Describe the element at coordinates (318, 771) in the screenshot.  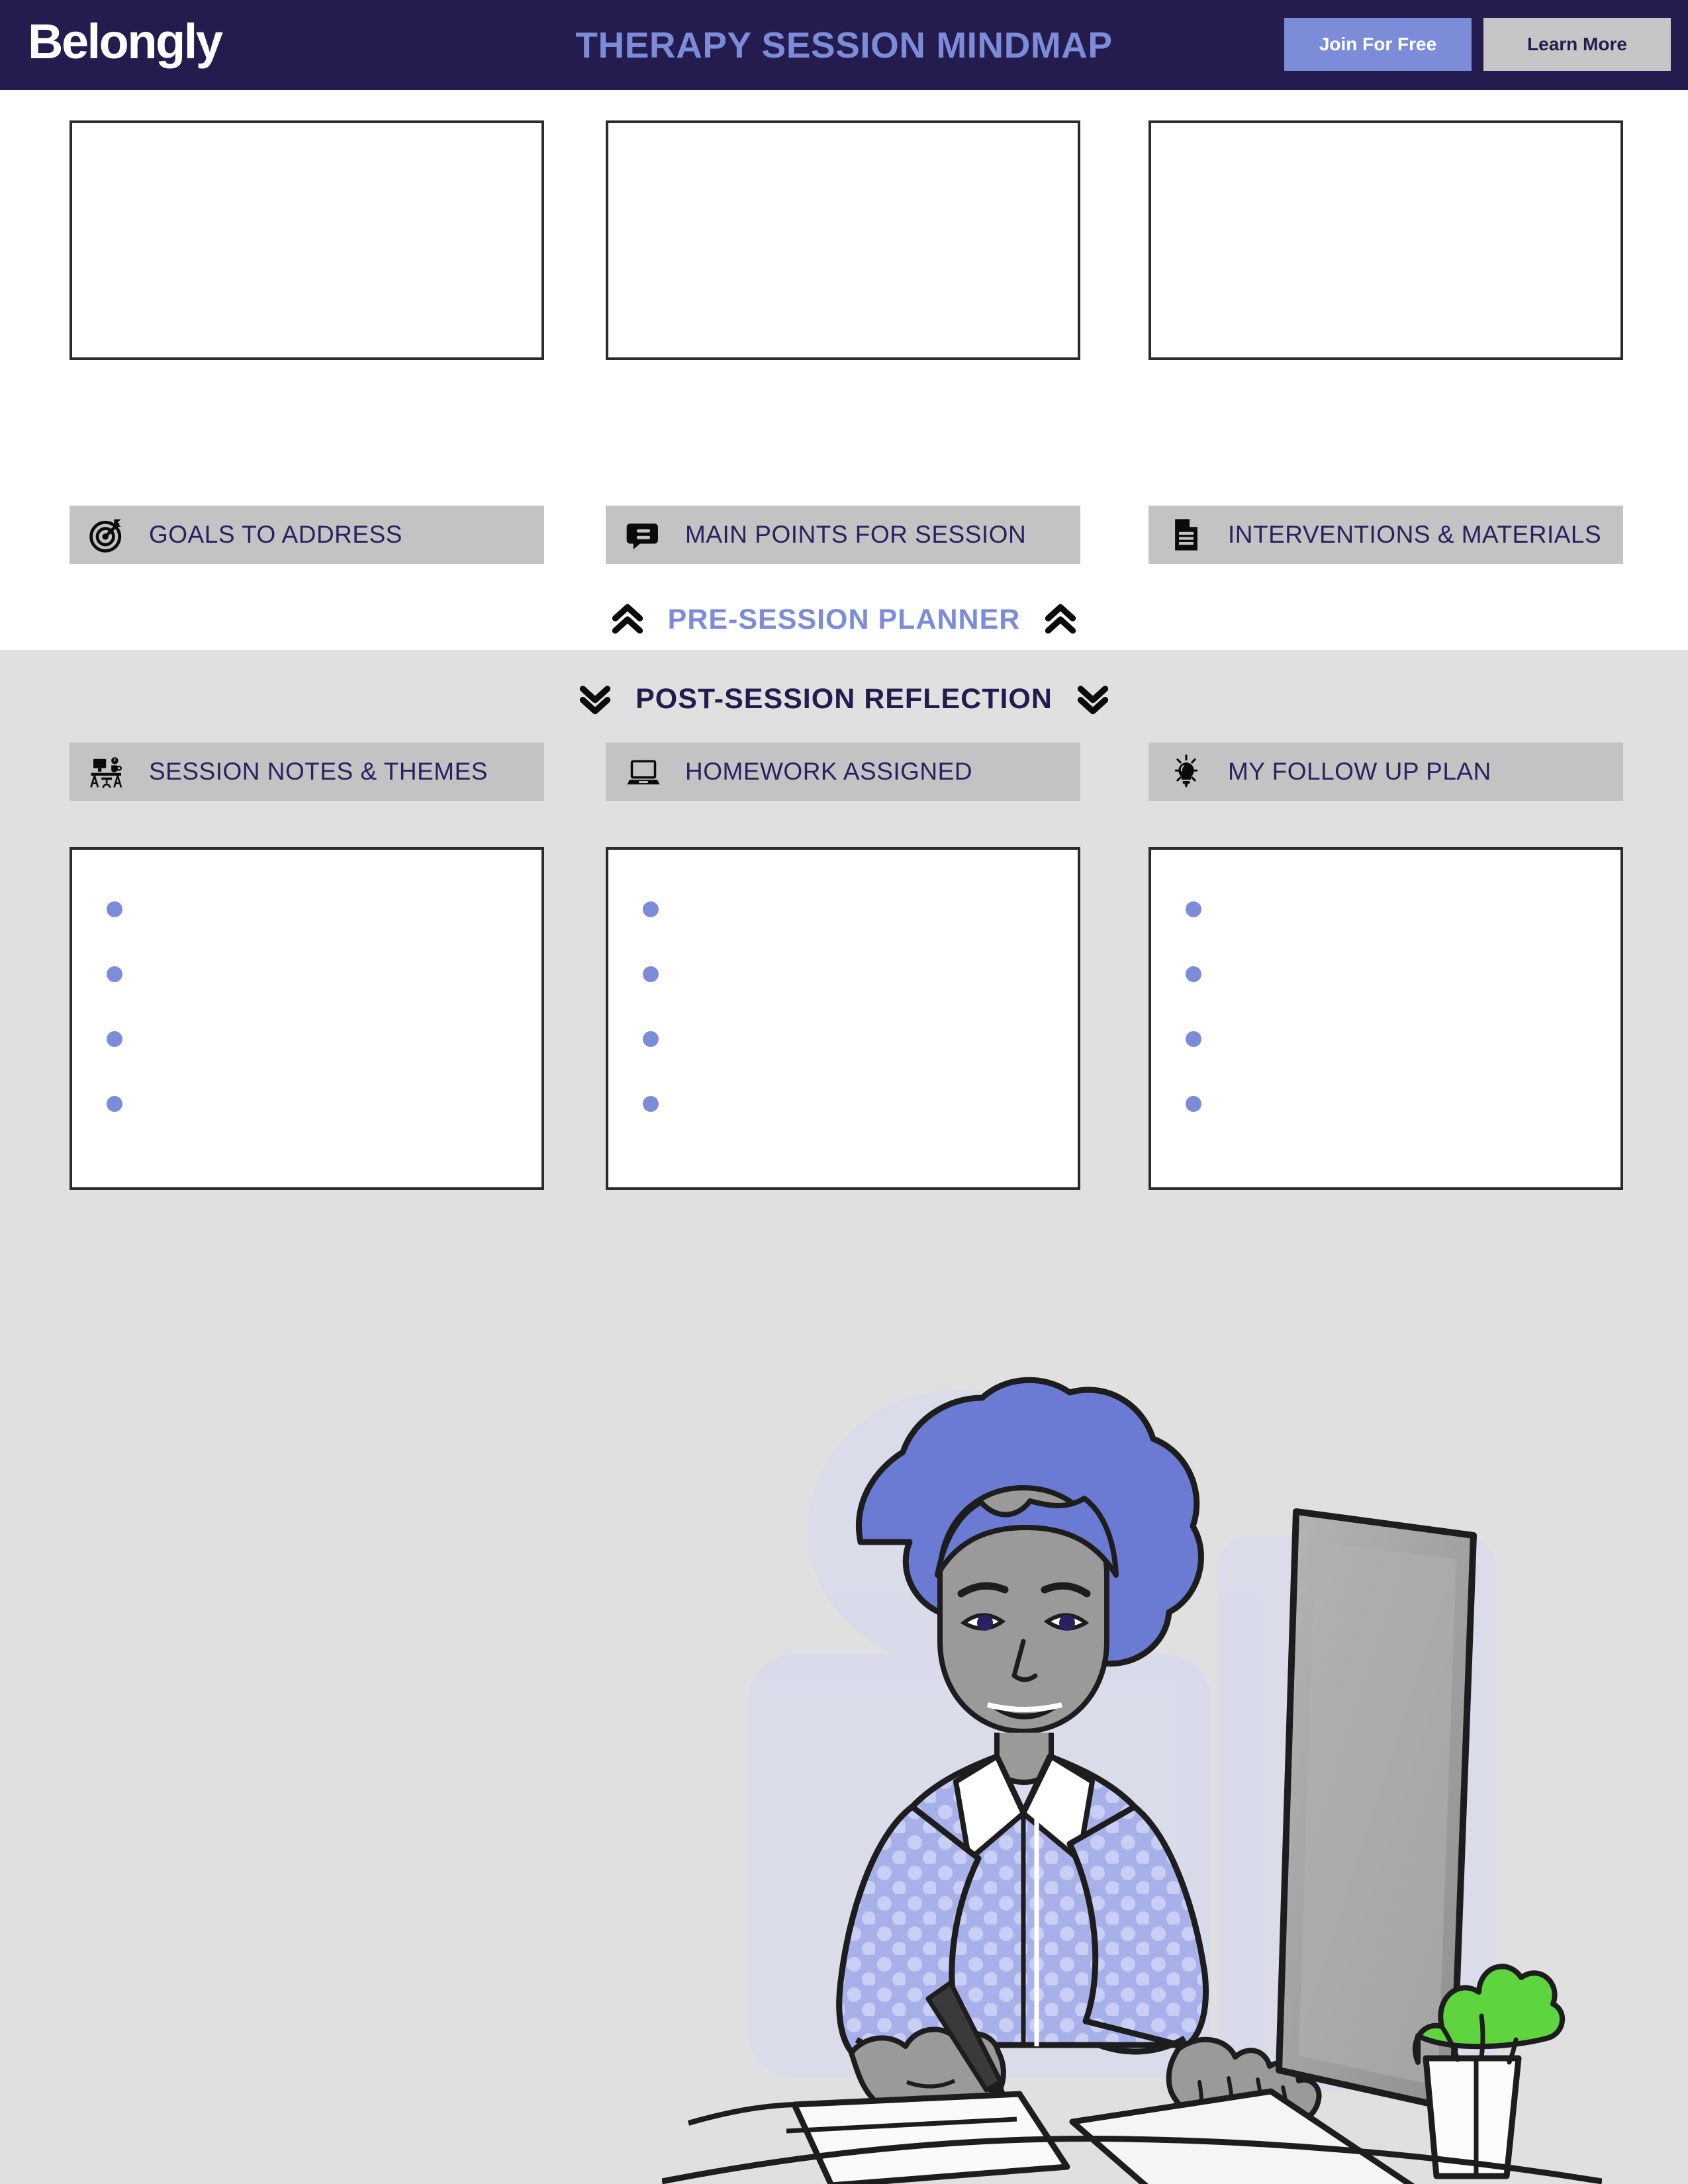
I see `label-text: SESSION NOTES & THEMES` at that location.